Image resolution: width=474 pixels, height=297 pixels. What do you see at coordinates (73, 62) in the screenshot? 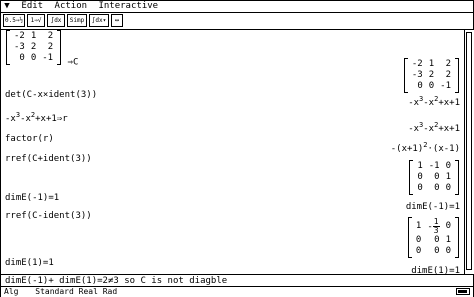
I see `store-suffix: ⇒C` at bounding box center [73, 62].